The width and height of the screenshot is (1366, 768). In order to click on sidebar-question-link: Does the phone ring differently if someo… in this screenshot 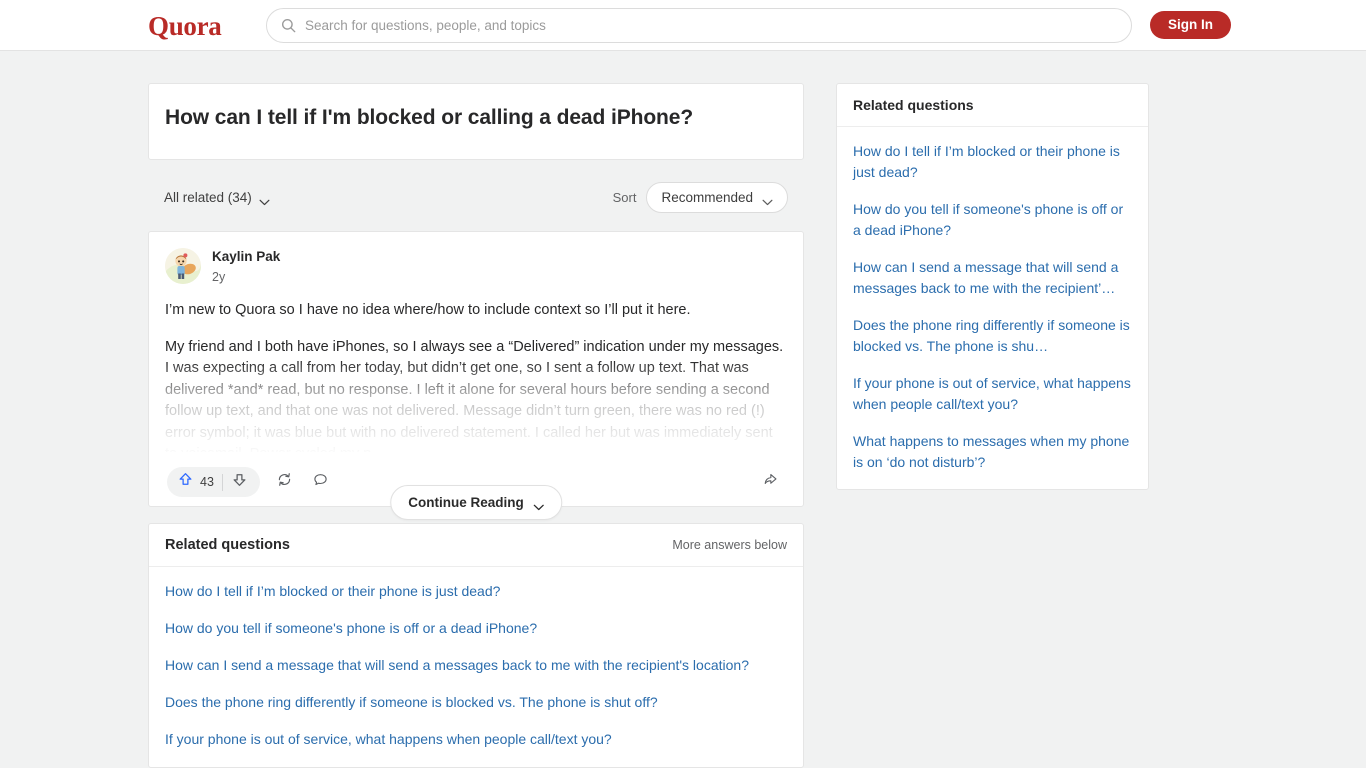, I will do `click(992, 336)`.